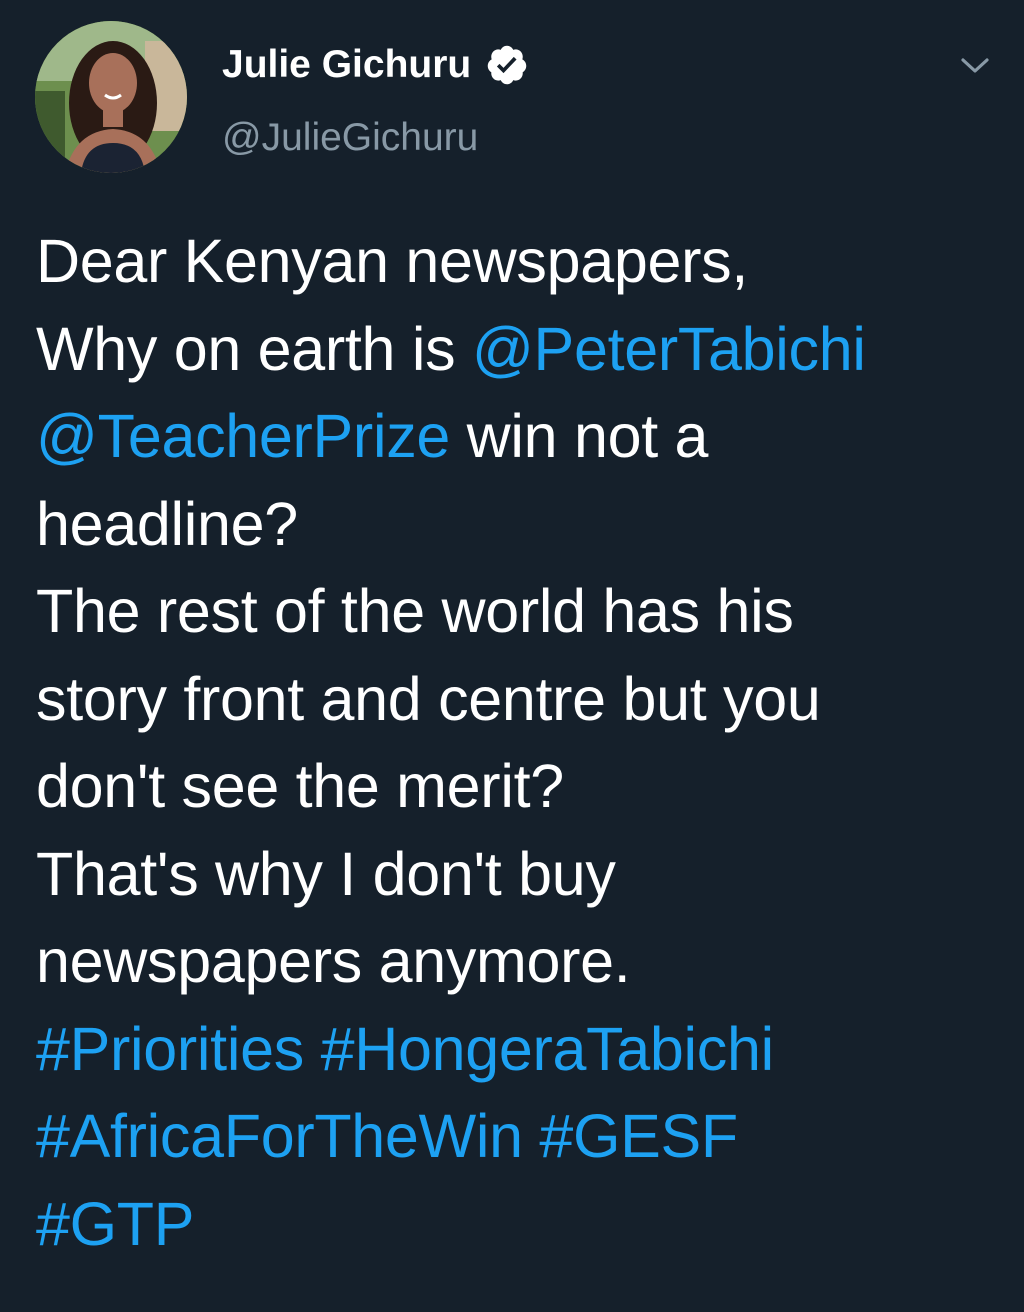 The image size is (1024, 1312). Describe the element at coordinates (333, 961) in the screenshot. I see `tweet-line: newspapers anymore.` at that location.